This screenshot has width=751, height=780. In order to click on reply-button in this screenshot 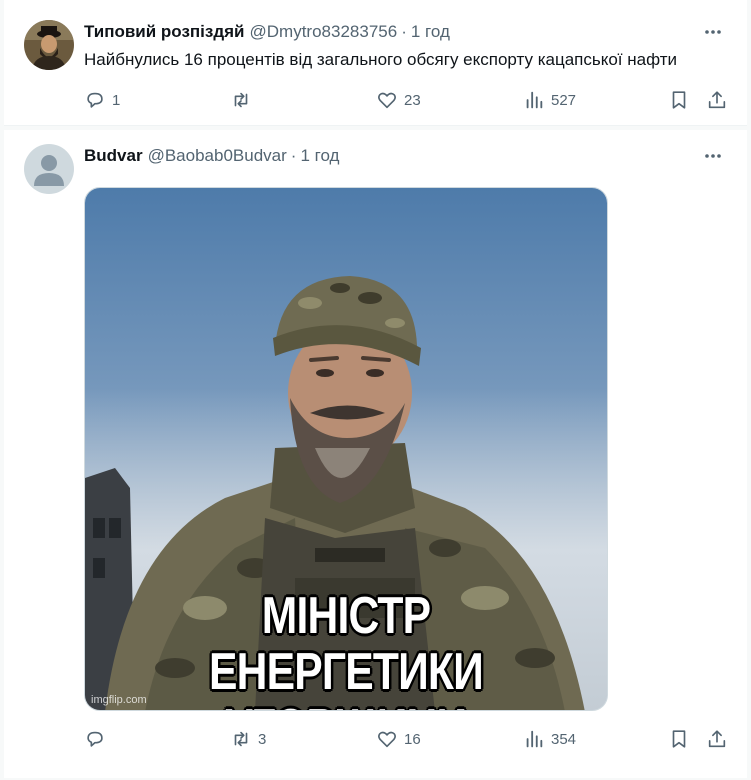, I will do `click(98, 739)`.